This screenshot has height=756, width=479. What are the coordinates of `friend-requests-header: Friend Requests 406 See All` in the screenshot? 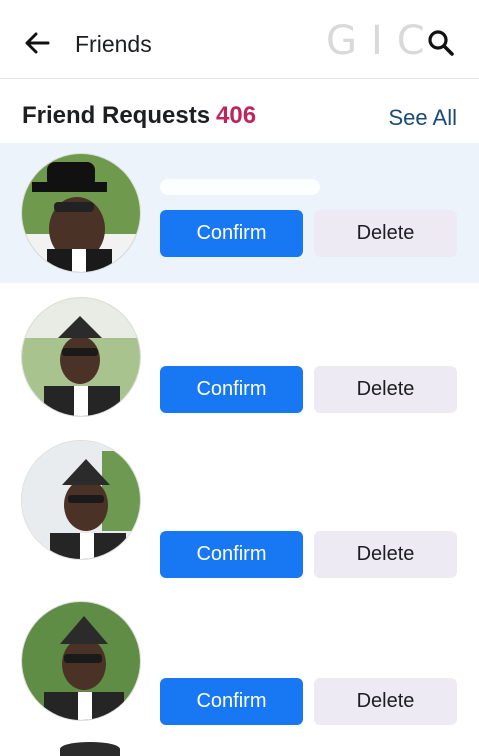 It's located at (239, 117).